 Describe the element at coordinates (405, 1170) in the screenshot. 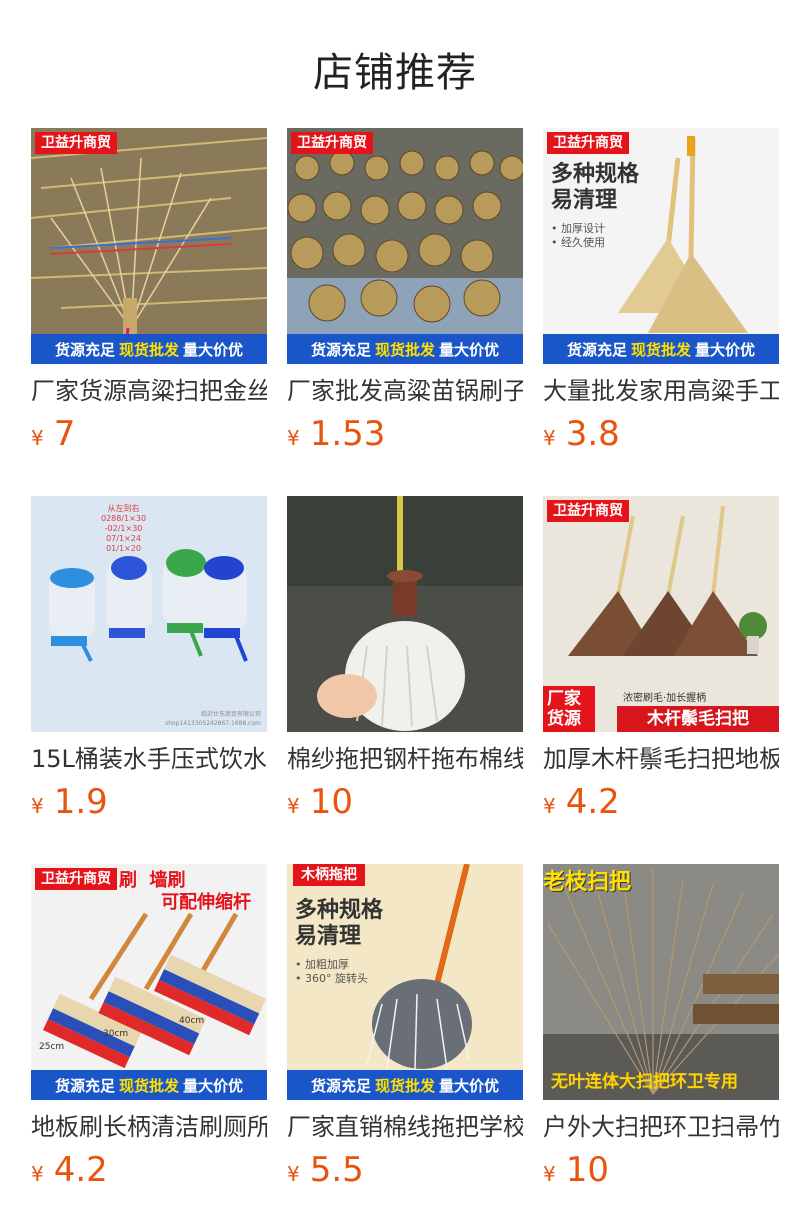

I see `product-price: ¥ 5.5` at that location.